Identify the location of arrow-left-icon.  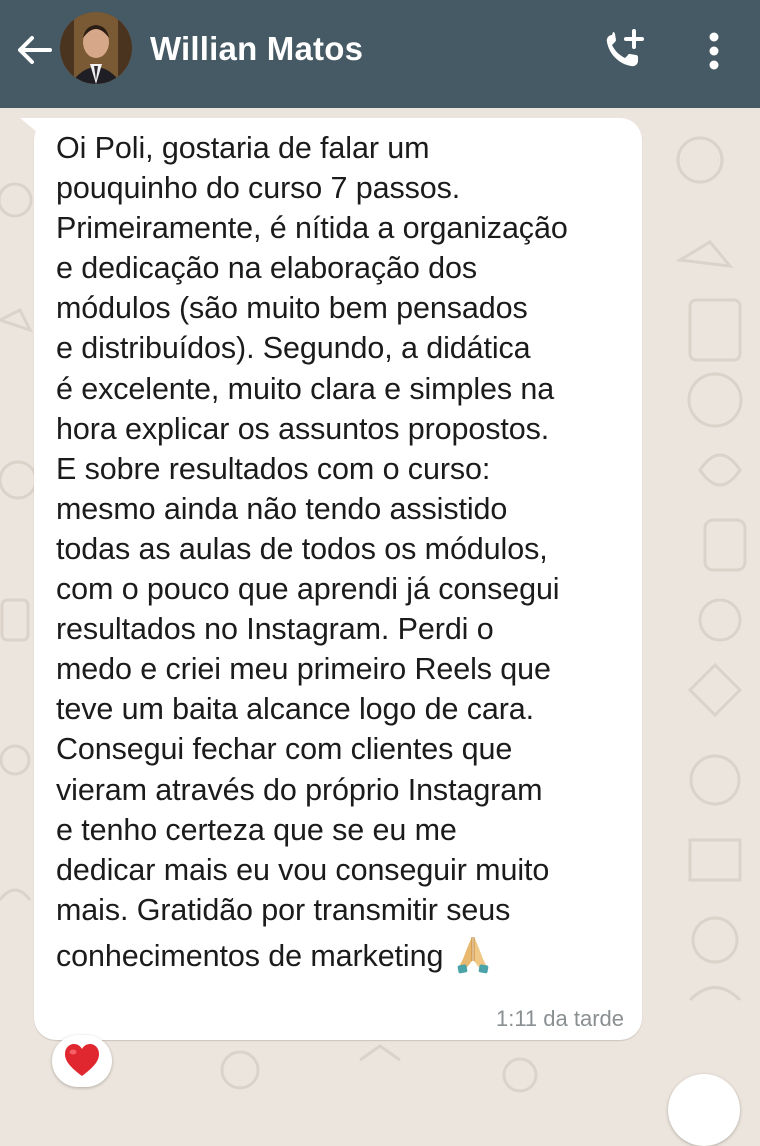
(35, 50).